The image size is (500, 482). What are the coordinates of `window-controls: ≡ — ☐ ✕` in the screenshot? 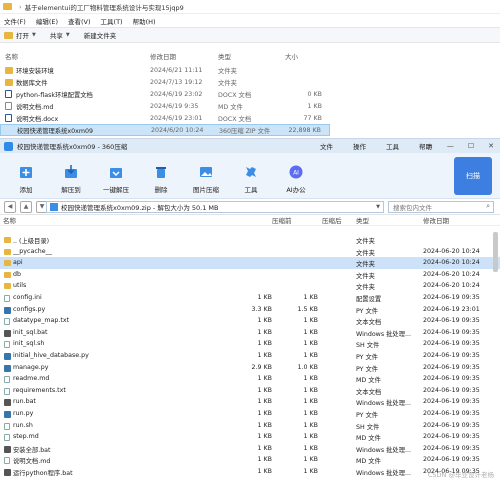 It's located at (460, 146).